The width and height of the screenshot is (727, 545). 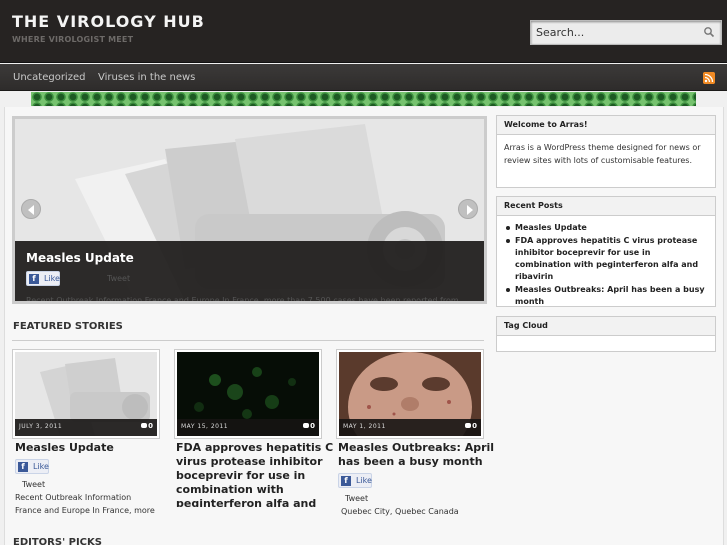 I want to click on main-nav: Uncategorized Viruses in the news, so click(x=363, y=77).